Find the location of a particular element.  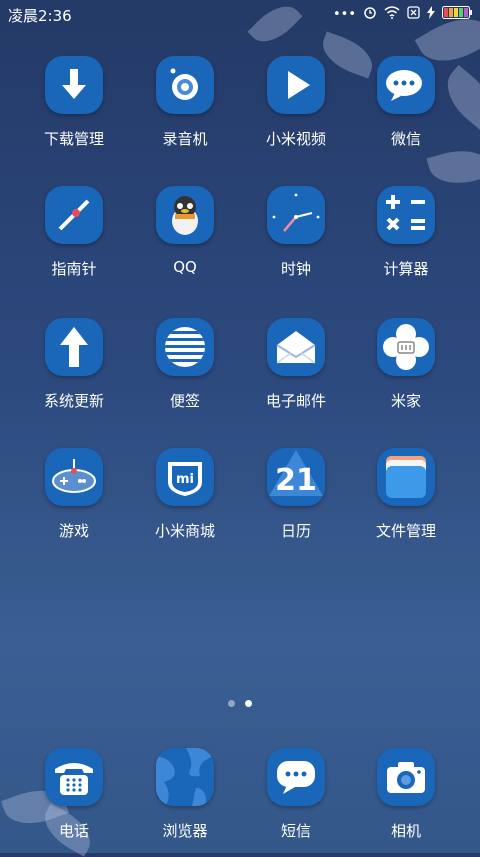

camera-icon is located at coordinates (406, 777).